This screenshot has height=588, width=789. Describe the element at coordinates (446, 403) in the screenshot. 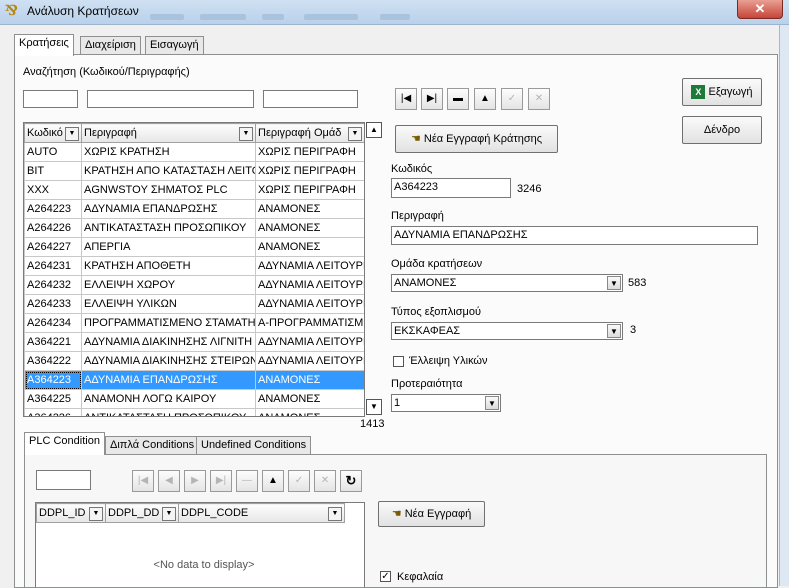

I see `priority-select: 1 ▼` at that location.